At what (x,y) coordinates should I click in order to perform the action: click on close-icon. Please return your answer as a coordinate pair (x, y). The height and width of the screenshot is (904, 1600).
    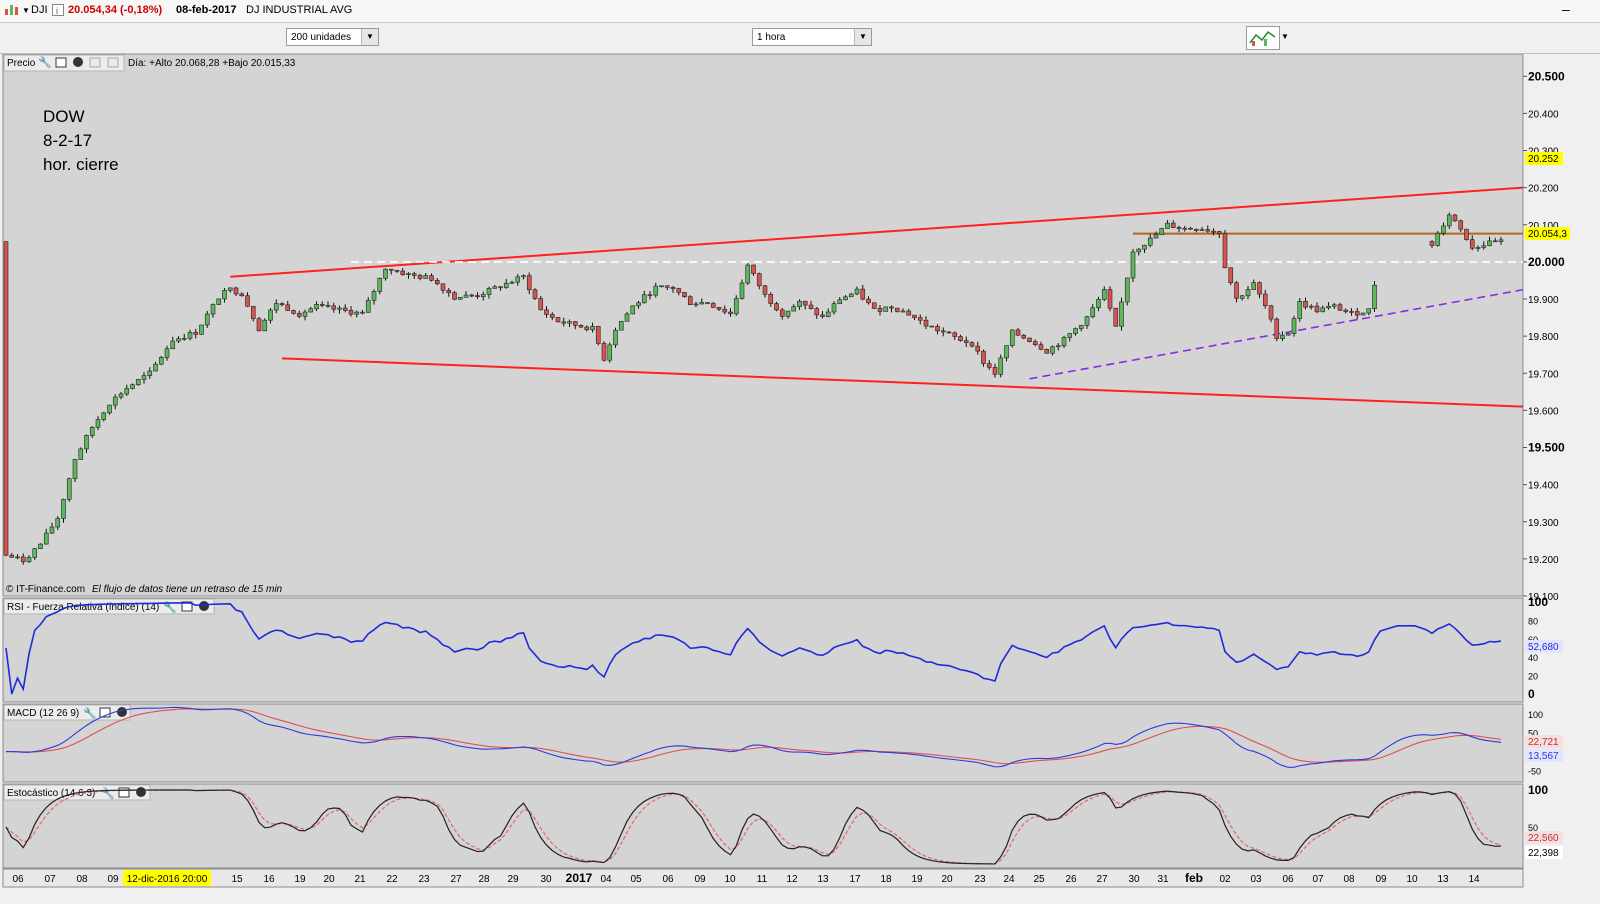
    Looking at the image, I should click on (78, 62).